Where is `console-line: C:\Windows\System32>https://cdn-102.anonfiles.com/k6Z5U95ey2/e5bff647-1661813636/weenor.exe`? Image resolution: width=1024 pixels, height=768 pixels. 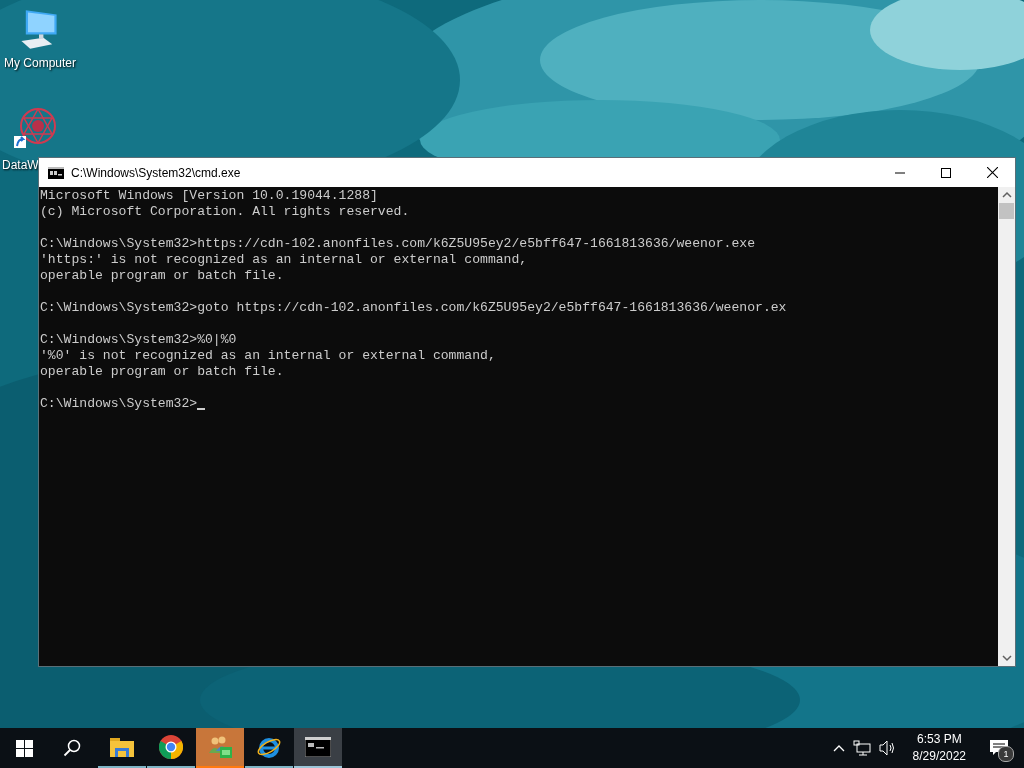
console-line: C:\Windows\System32>https://cdn-102.anonfiles.com/k6Z5U95ey2/e5bff647-1661813636/weenor.exe is located at coordinates (398, 244).